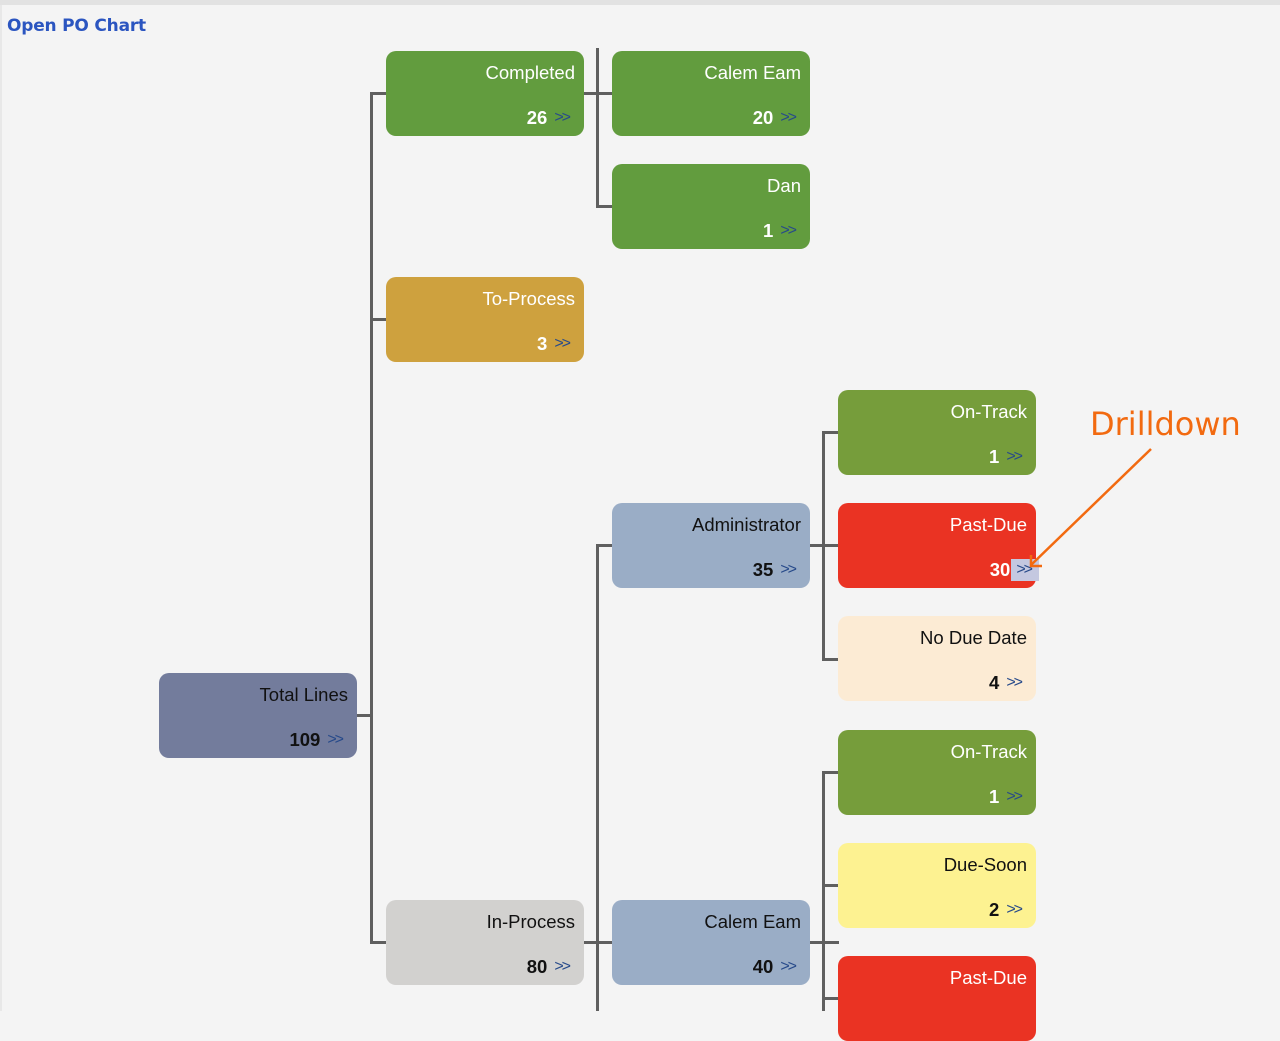  Describe the element at coordinates (1165, 424) in the screenshot. I see `drilldown-annotation: Drilldown` at that location.